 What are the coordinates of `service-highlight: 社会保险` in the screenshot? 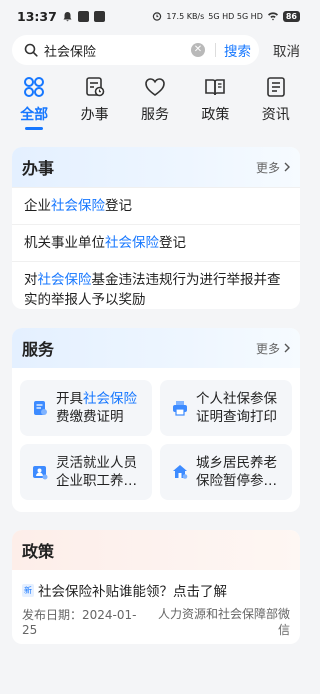 It's located at (110, 399).